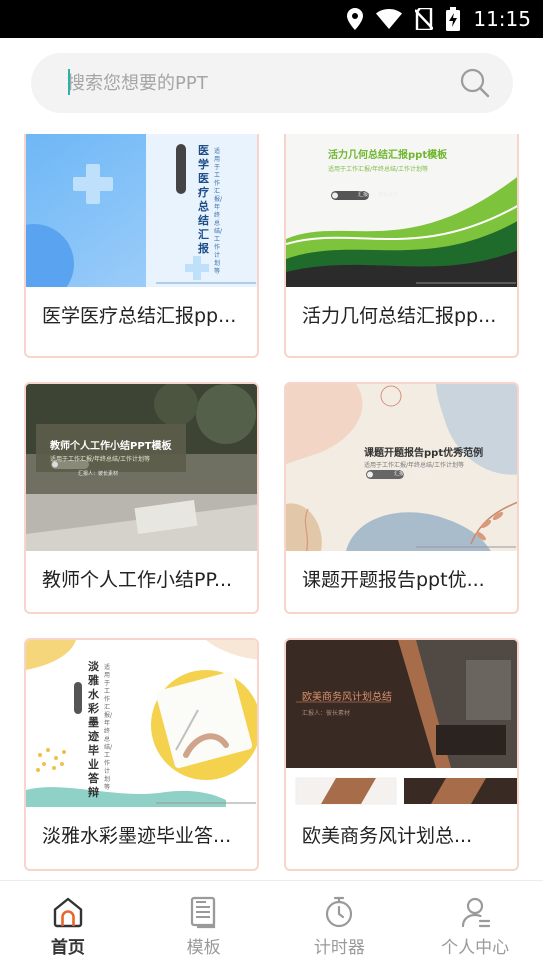 This screenshot has height=967, width=543. Describe the element at coordinates (93, 729) in the screenshot. I see `thumbnail-title: 淡雅水彩墨迹毕业答辩` at that location.